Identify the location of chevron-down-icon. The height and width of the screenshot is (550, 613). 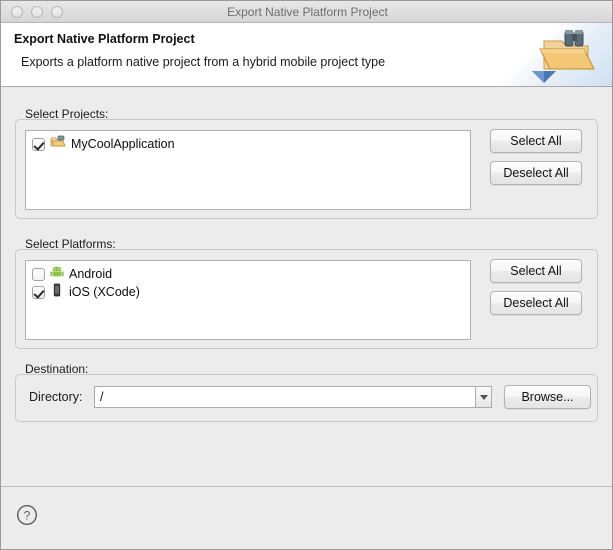
(483, 397).